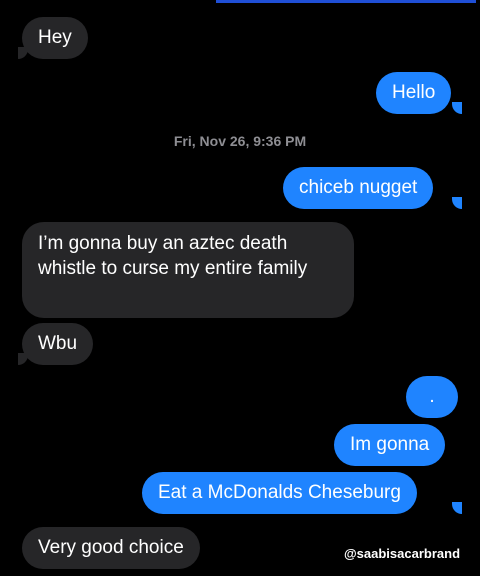 The width and height of the screenshot is (480, 576). What do you see at coordinates (346, 1) in the screenshot?
I see `top-edge-bar` at bounding box center [346, 1].